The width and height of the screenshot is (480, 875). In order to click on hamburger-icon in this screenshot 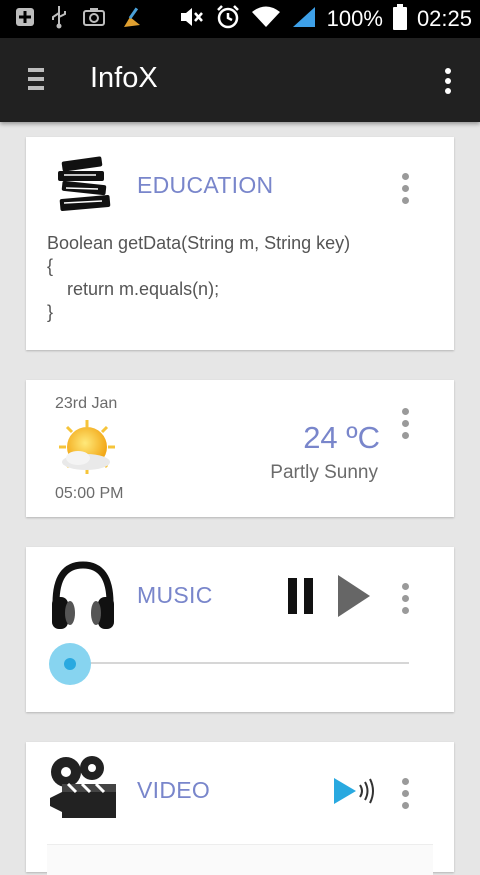, I will do `click(37, 81)`.